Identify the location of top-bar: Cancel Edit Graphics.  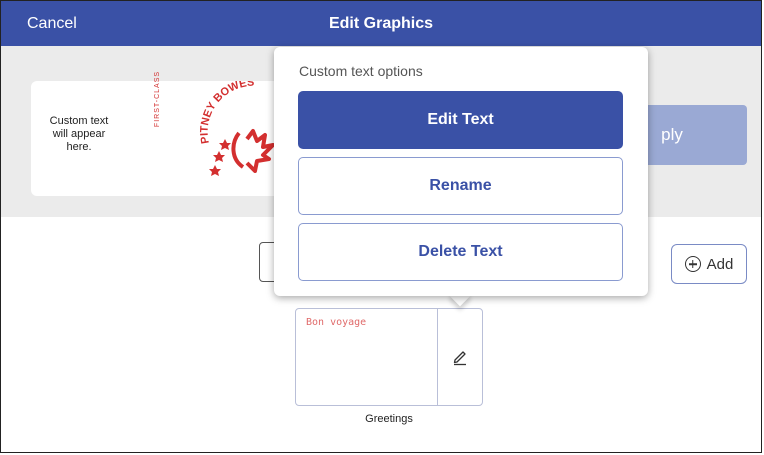
(381, 23).